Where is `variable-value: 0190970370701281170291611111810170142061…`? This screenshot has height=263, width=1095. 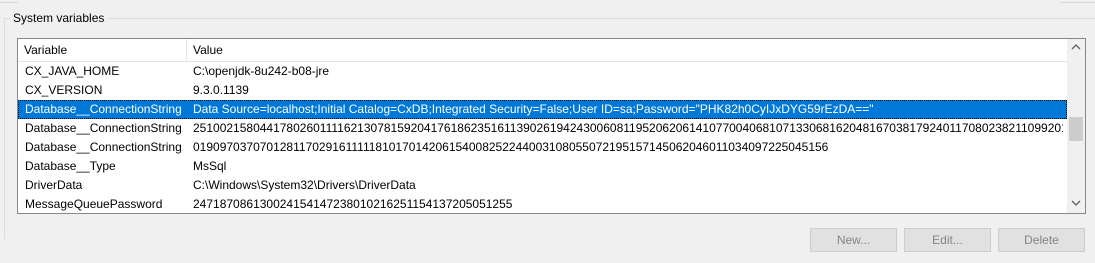
variable-value: 0190970370701281170291611111810170142061… is located at coordinates (511, 147).